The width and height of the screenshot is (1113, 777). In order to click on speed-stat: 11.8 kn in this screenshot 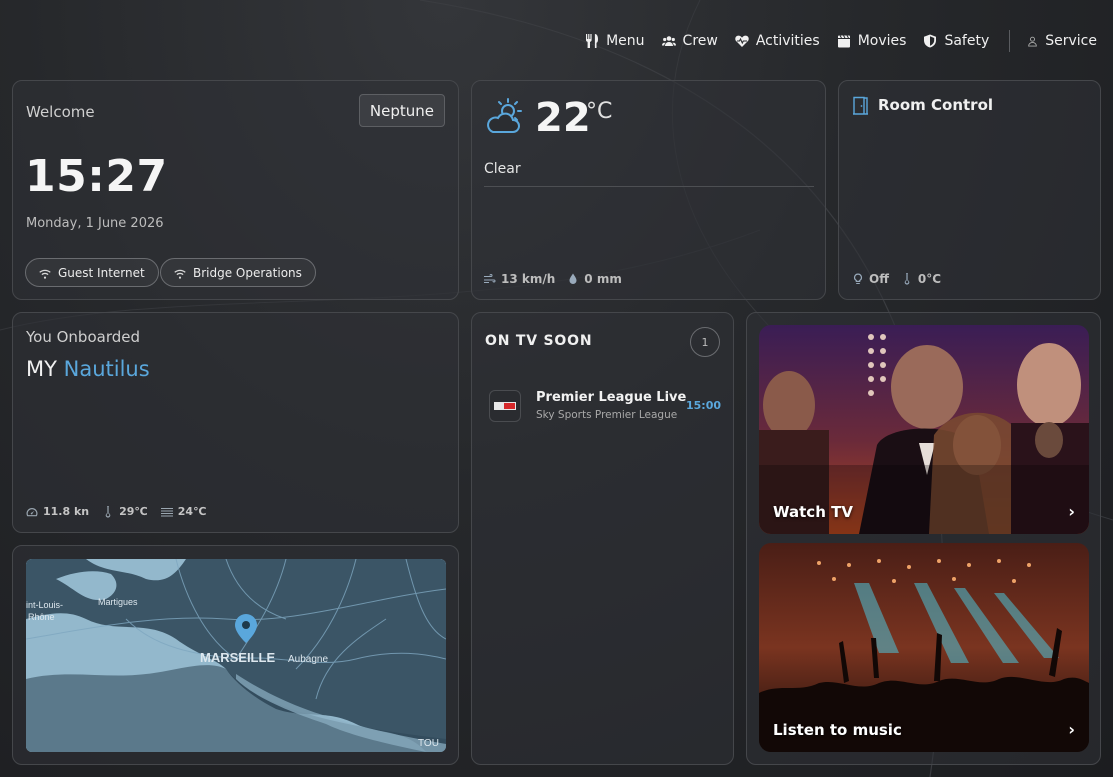, I will do `click(57, 511)`.